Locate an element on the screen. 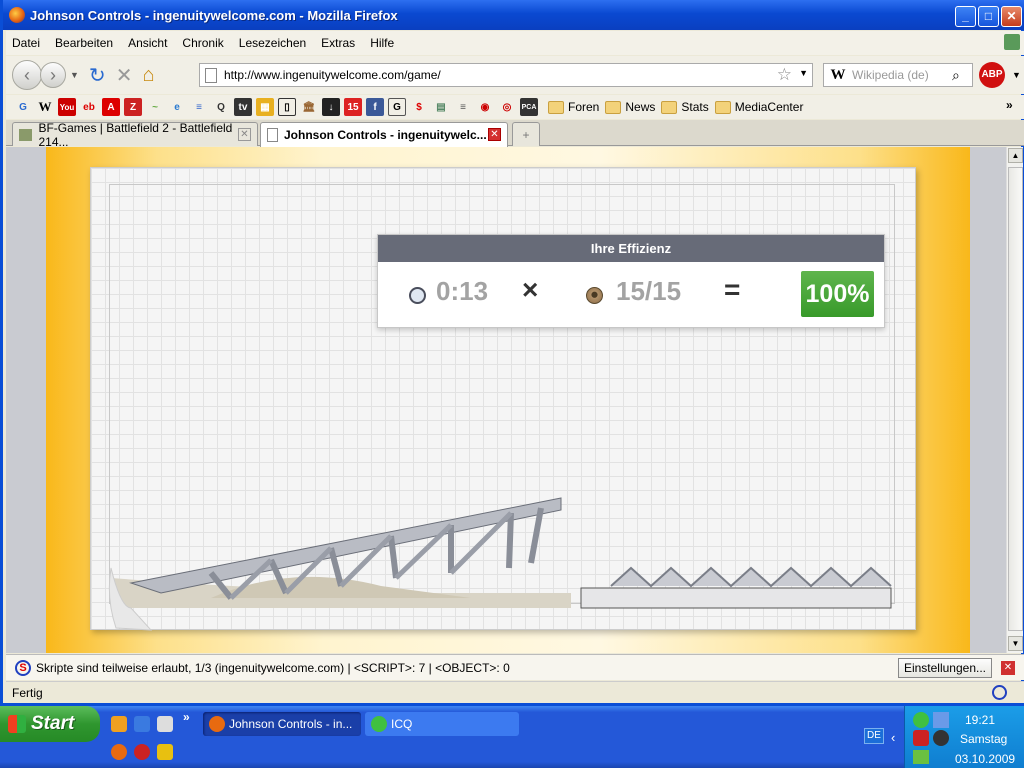 The height and width of the screenshot is (768, 1024). quicklaunch-desktop-icon is located at coordinates (165, 724).